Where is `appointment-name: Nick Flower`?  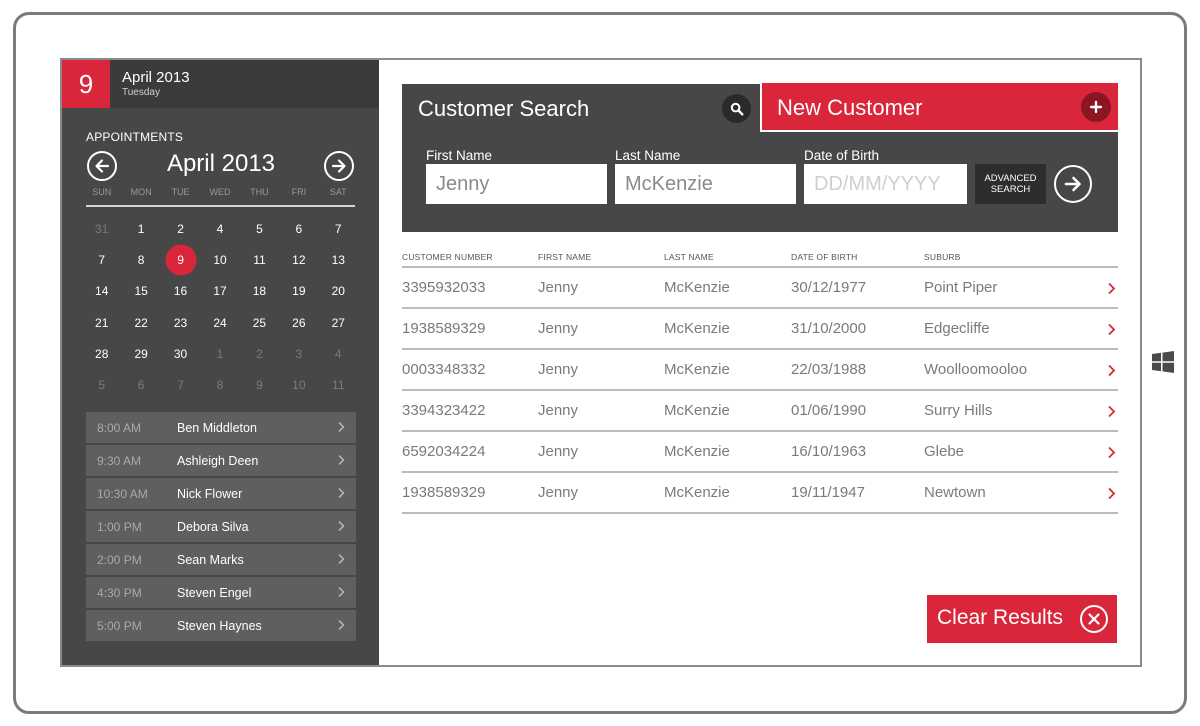
appointment-name: Nick Flower is located at coordinates (210, 493).